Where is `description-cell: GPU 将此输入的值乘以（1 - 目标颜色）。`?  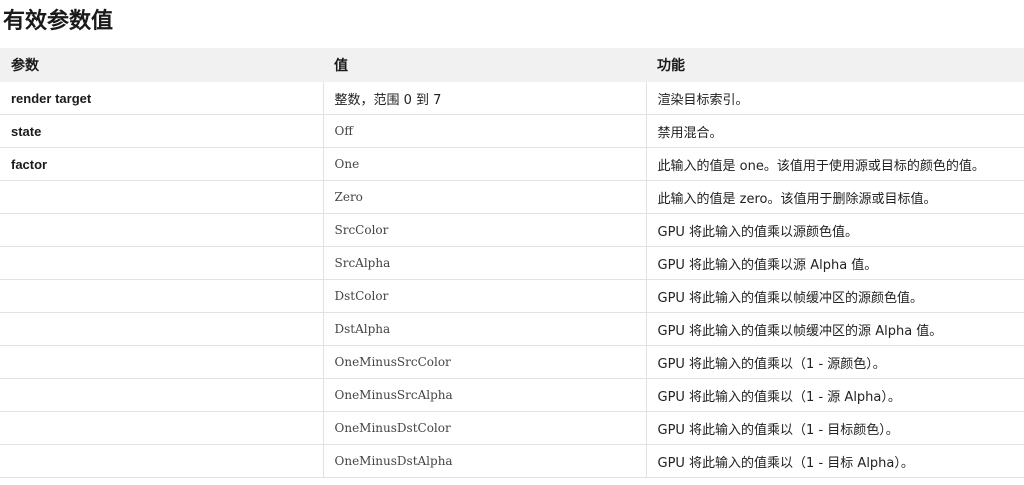
description-cell: GPU 将此输入的值乘以（1 - 目标颜色）。 is located at coordinates (834, 428).